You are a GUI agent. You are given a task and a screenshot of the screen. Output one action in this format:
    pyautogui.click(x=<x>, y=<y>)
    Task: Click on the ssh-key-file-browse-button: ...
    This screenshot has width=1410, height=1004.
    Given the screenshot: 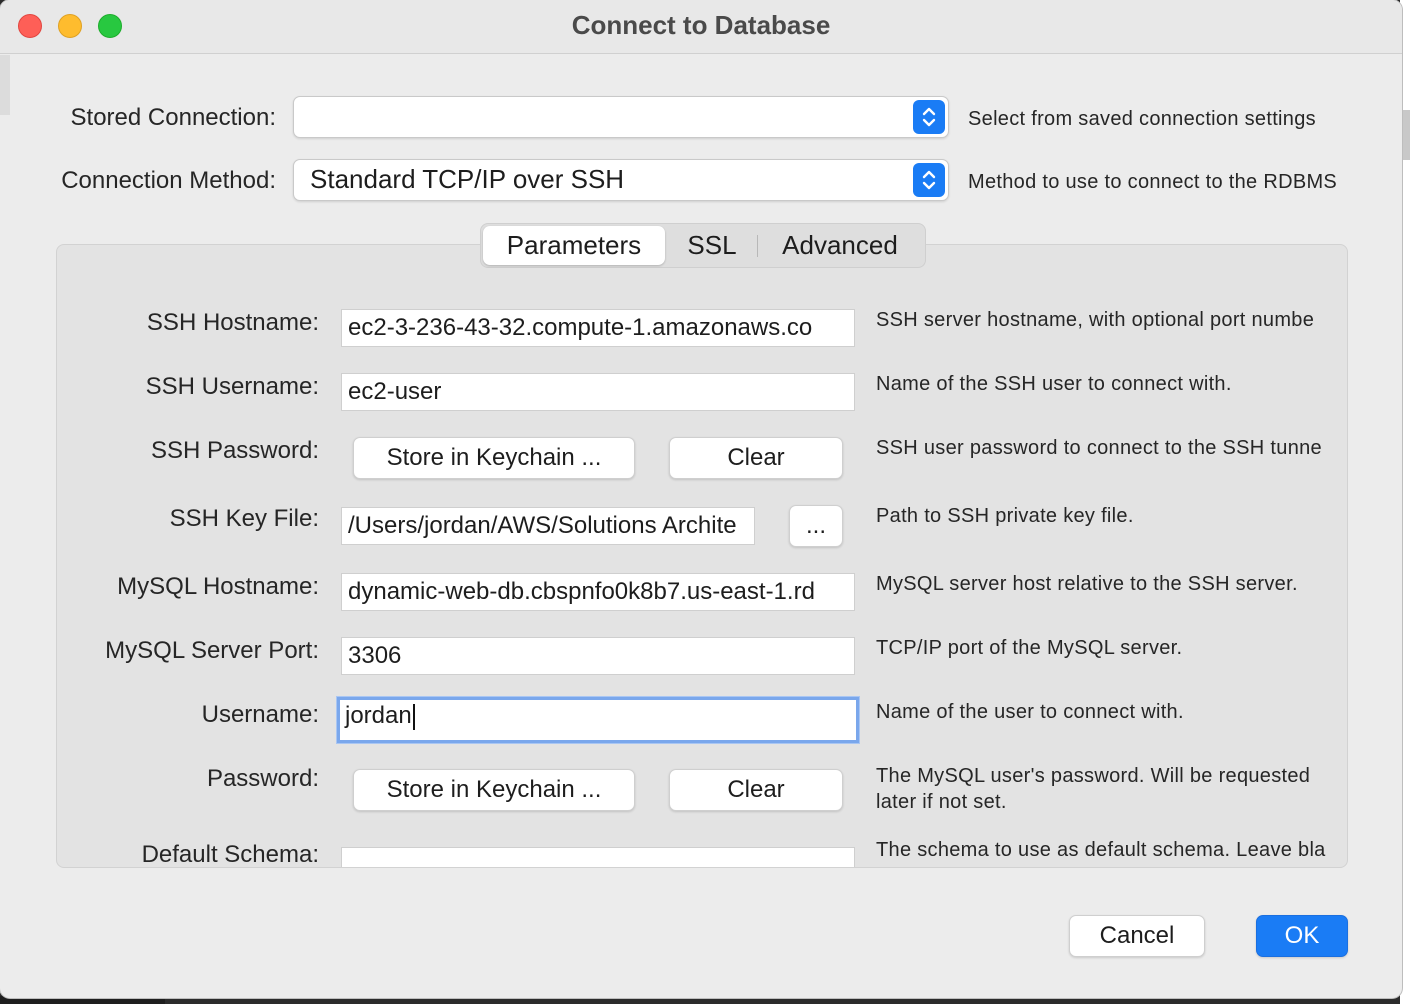 What is the action you would take?
    pyautogui.click(x=816, y=526)
    